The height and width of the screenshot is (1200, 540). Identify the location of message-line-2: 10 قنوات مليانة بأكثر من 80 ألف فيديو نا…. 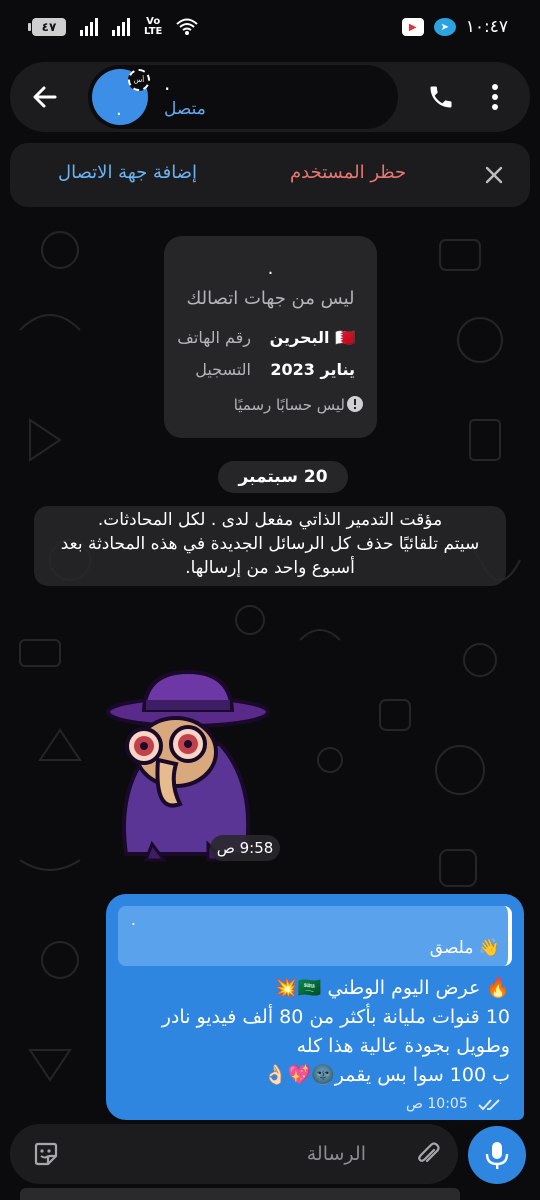
(335, 1017).